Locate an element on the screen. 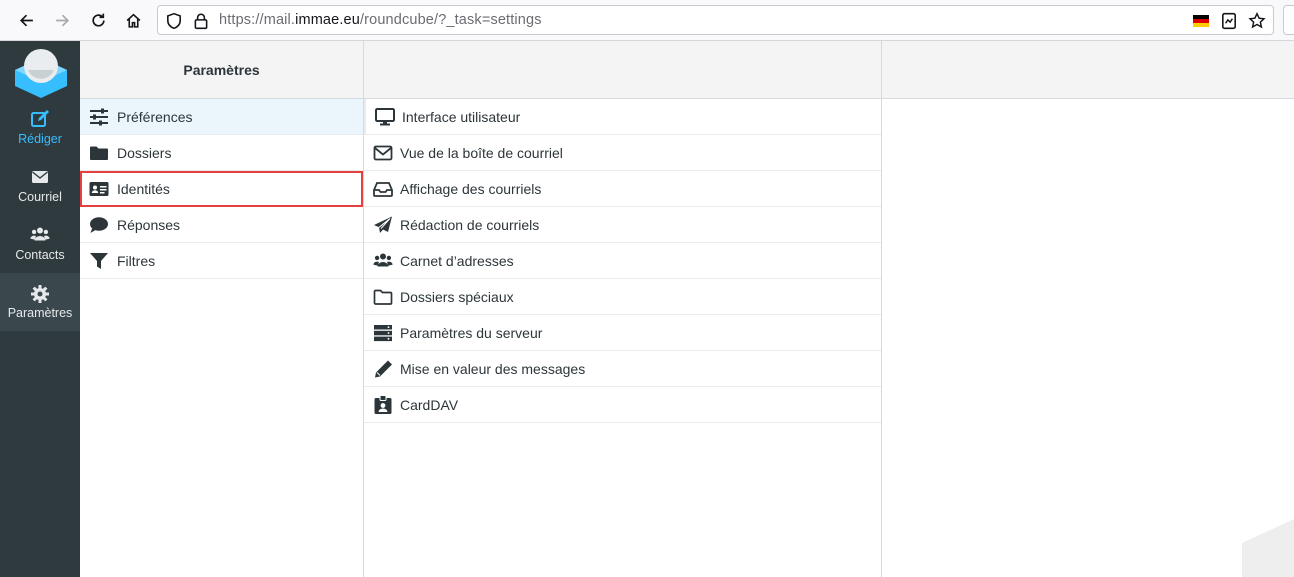 The image size is (1294, 577). nav-contacts: Contacts is located at coordinates (40, 244).